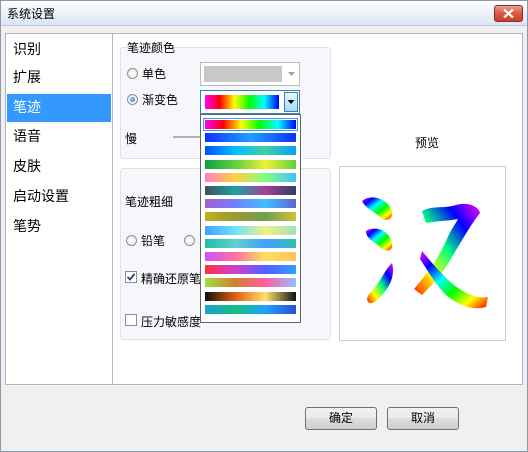  I want to click on single-color-label: 单色, so click(154, 73).